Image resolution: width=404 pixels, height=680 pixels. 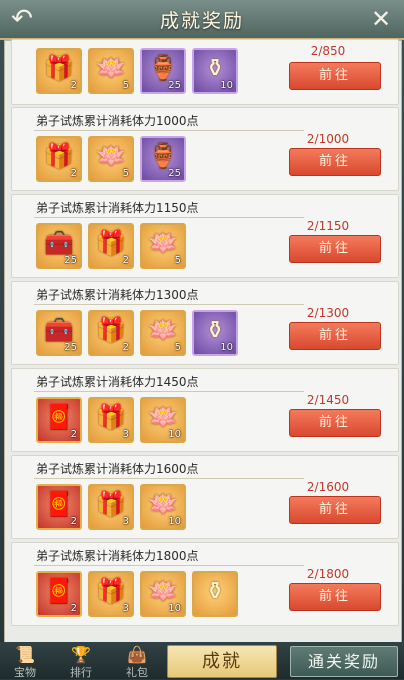 I want to click on progress-count: 2/1600, so click(x=328, y=487).